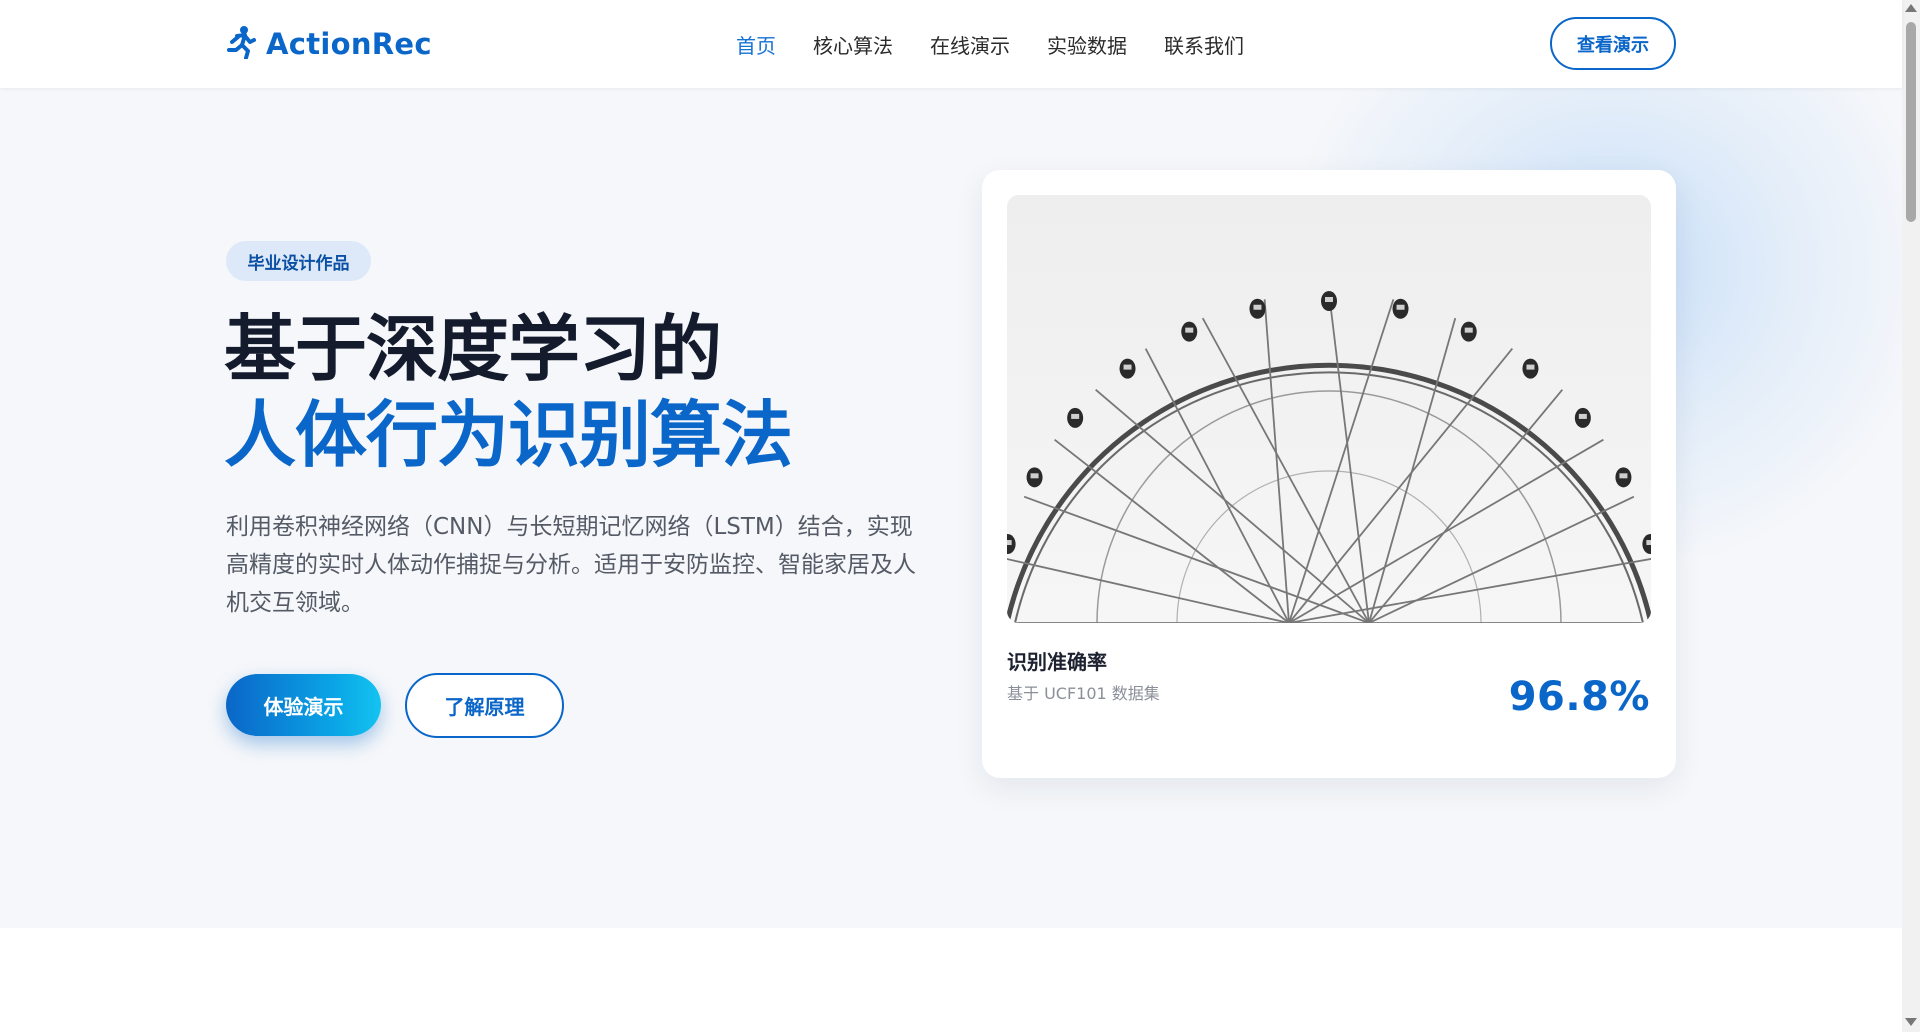 The width and height of the screenshot is (1920, 1032). I want to click on scrollbar-thumb, so click(1911, 122).